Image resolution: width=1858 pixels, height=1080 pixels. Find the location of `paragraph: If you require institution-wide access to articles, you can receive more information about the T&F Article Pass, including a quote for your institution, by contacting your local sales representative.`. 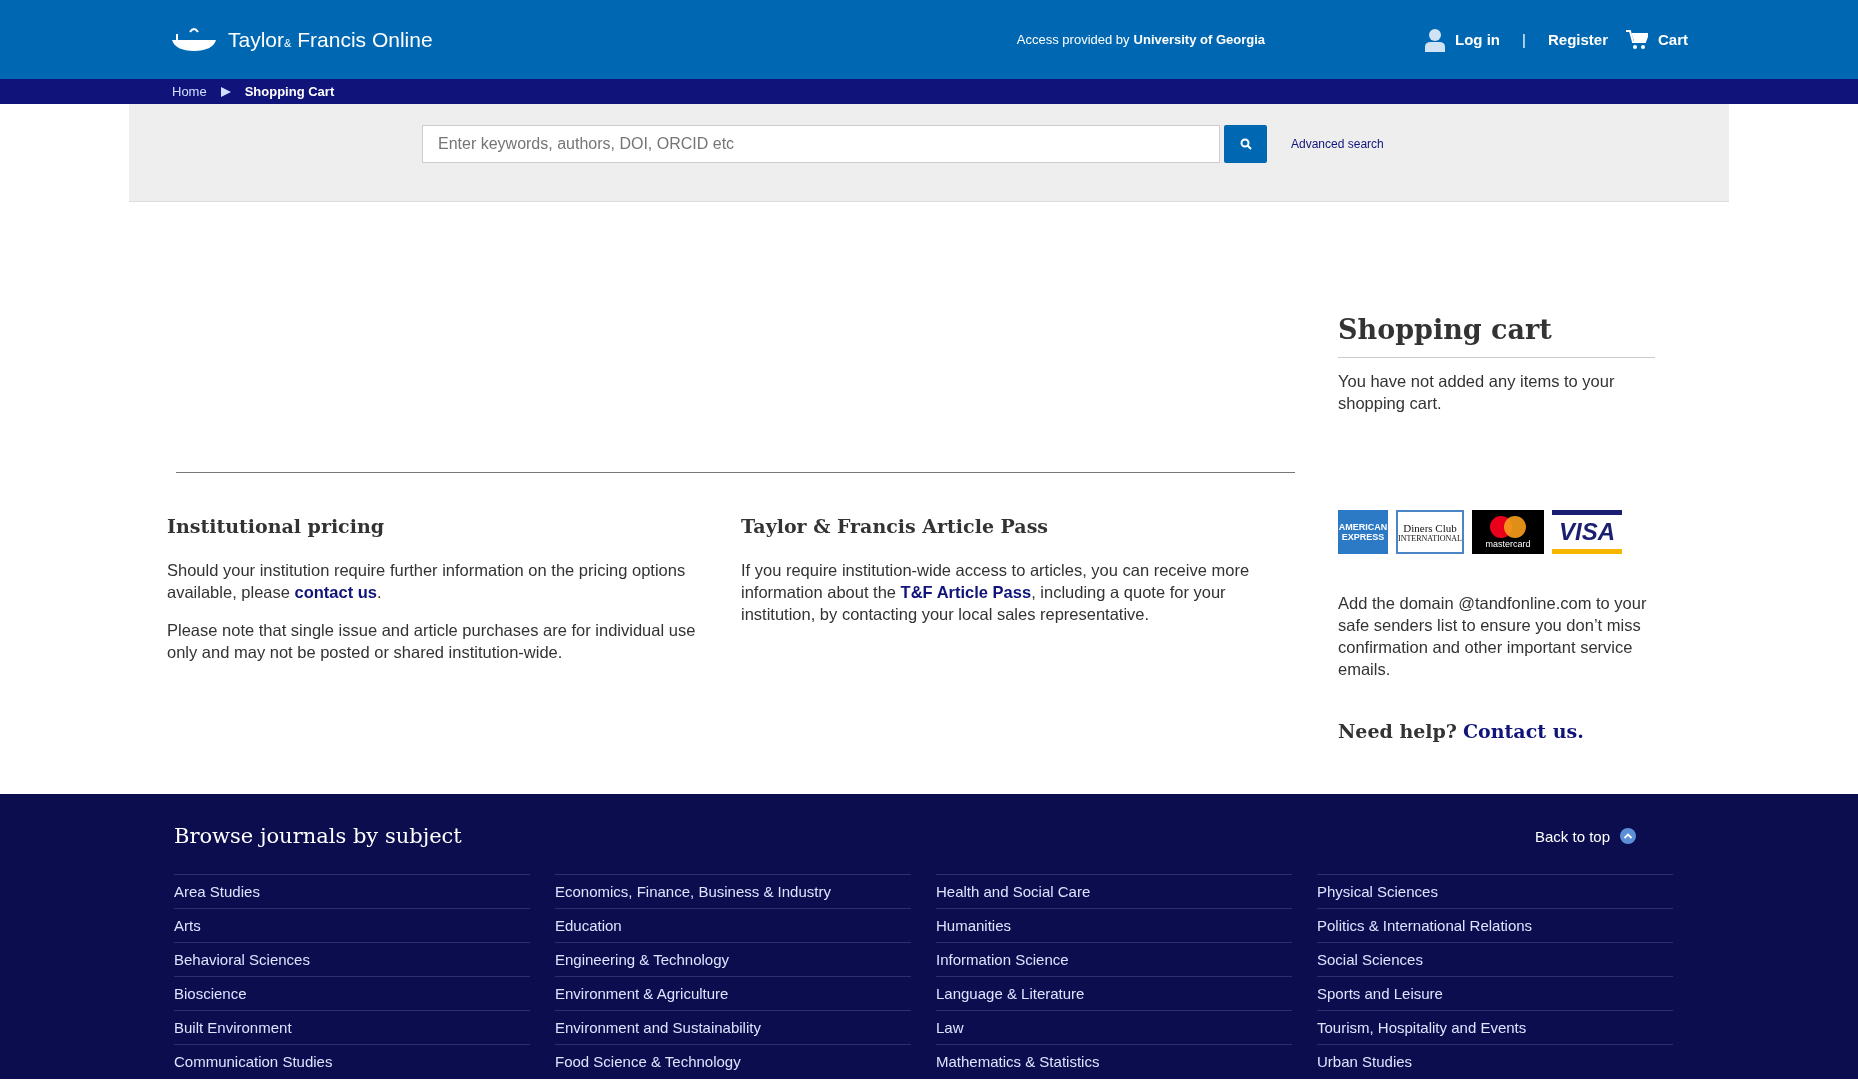

paragraph: If you require institution-wide access to articles, you can receive more information about the T&F Article Pass, including a quote for your institution, by contacting your local sales representative. is located at coordinates (996, 592).